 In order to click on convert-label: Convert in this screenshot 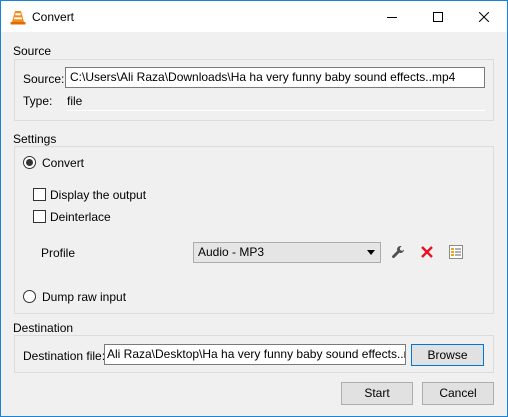, I will do `click(63, 163)`.